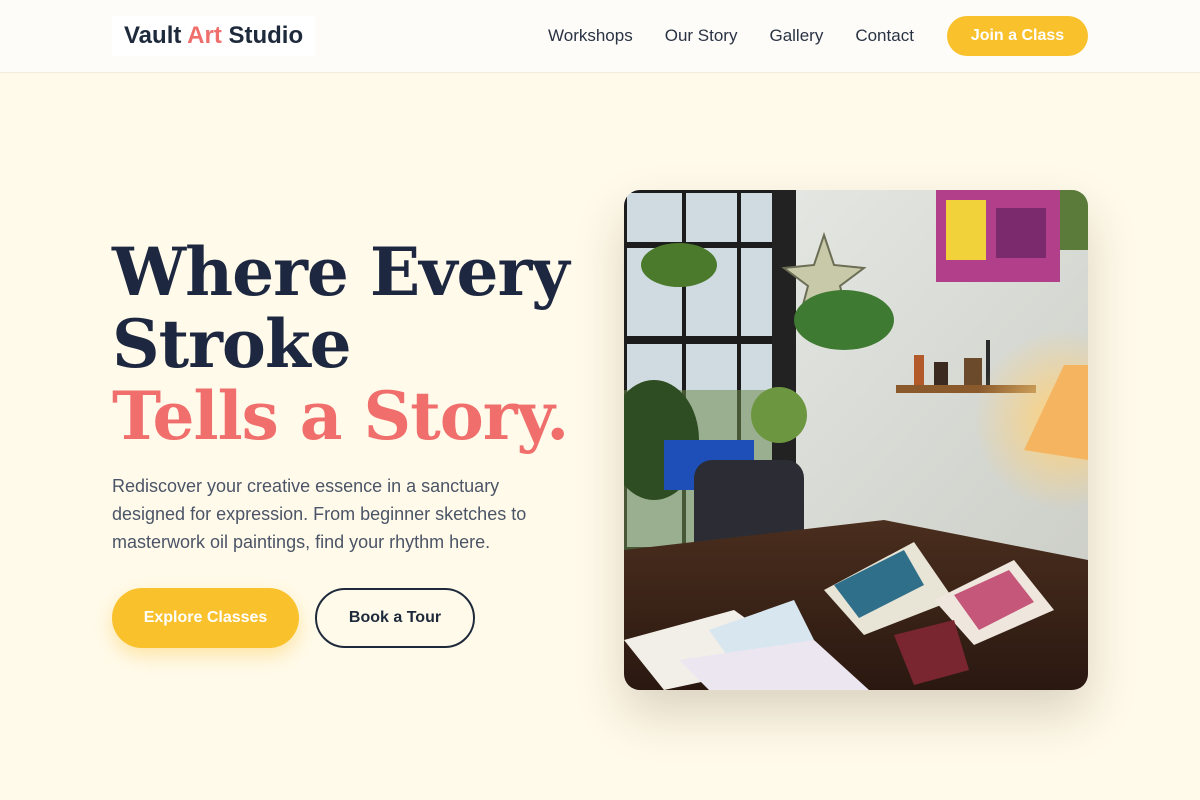  Describe the element at coordinates (156, 35) in the screenshot. I see `logo-text-vault: Vault` at that location.